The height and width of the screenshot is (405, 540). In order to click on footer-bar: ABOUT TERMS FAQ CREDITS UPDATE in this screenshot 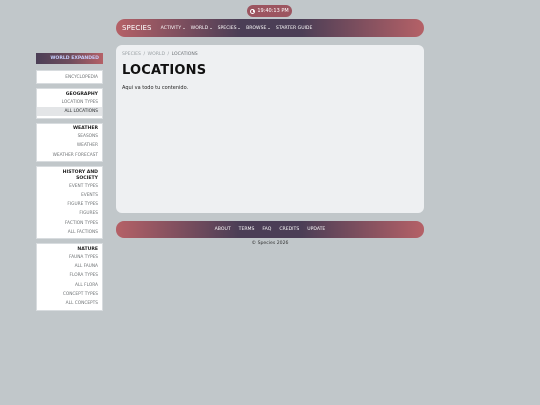, I will do `click(270, 229)`.